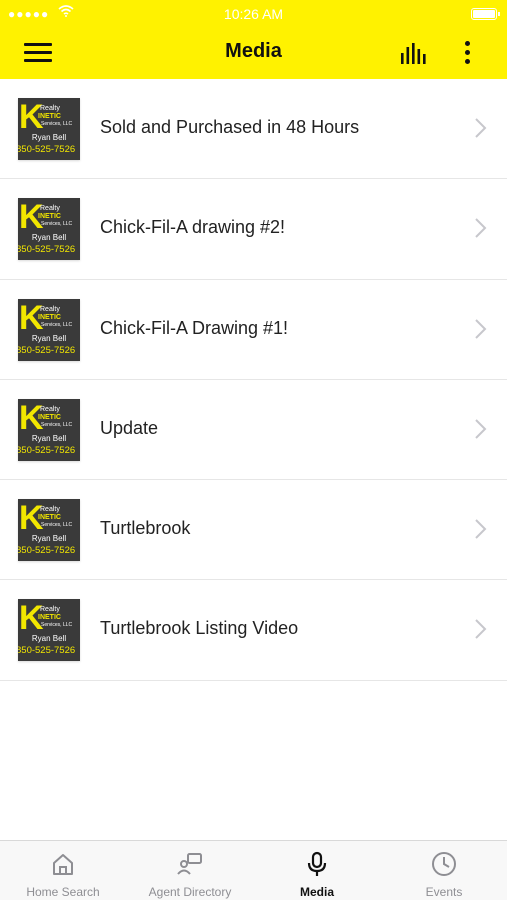 This screenshot has height=900, width=507. Describe the element at coordinates (230, 127) in the screenshot. I see `media-title: Sold and Purchased in 48 Hours` at that location.